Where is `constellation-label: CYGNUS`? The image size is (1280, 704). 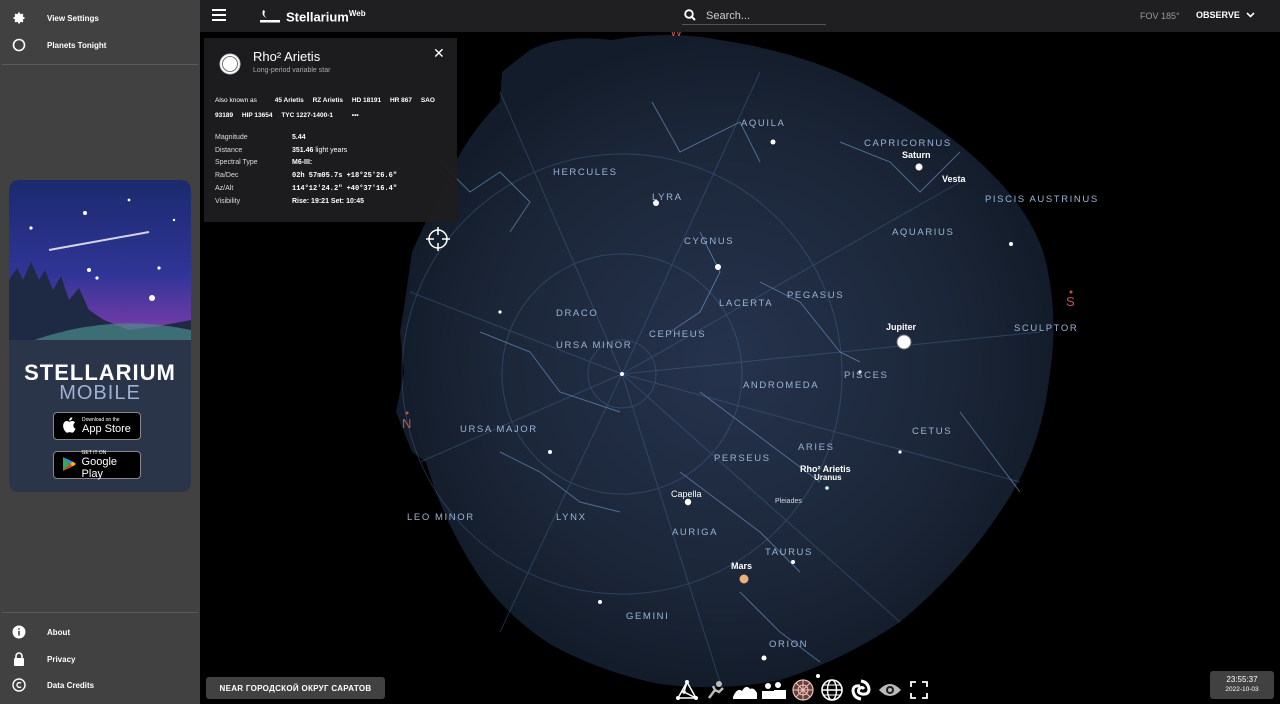 constellation-label: CYGNUS is located at coordinates (709, 241).